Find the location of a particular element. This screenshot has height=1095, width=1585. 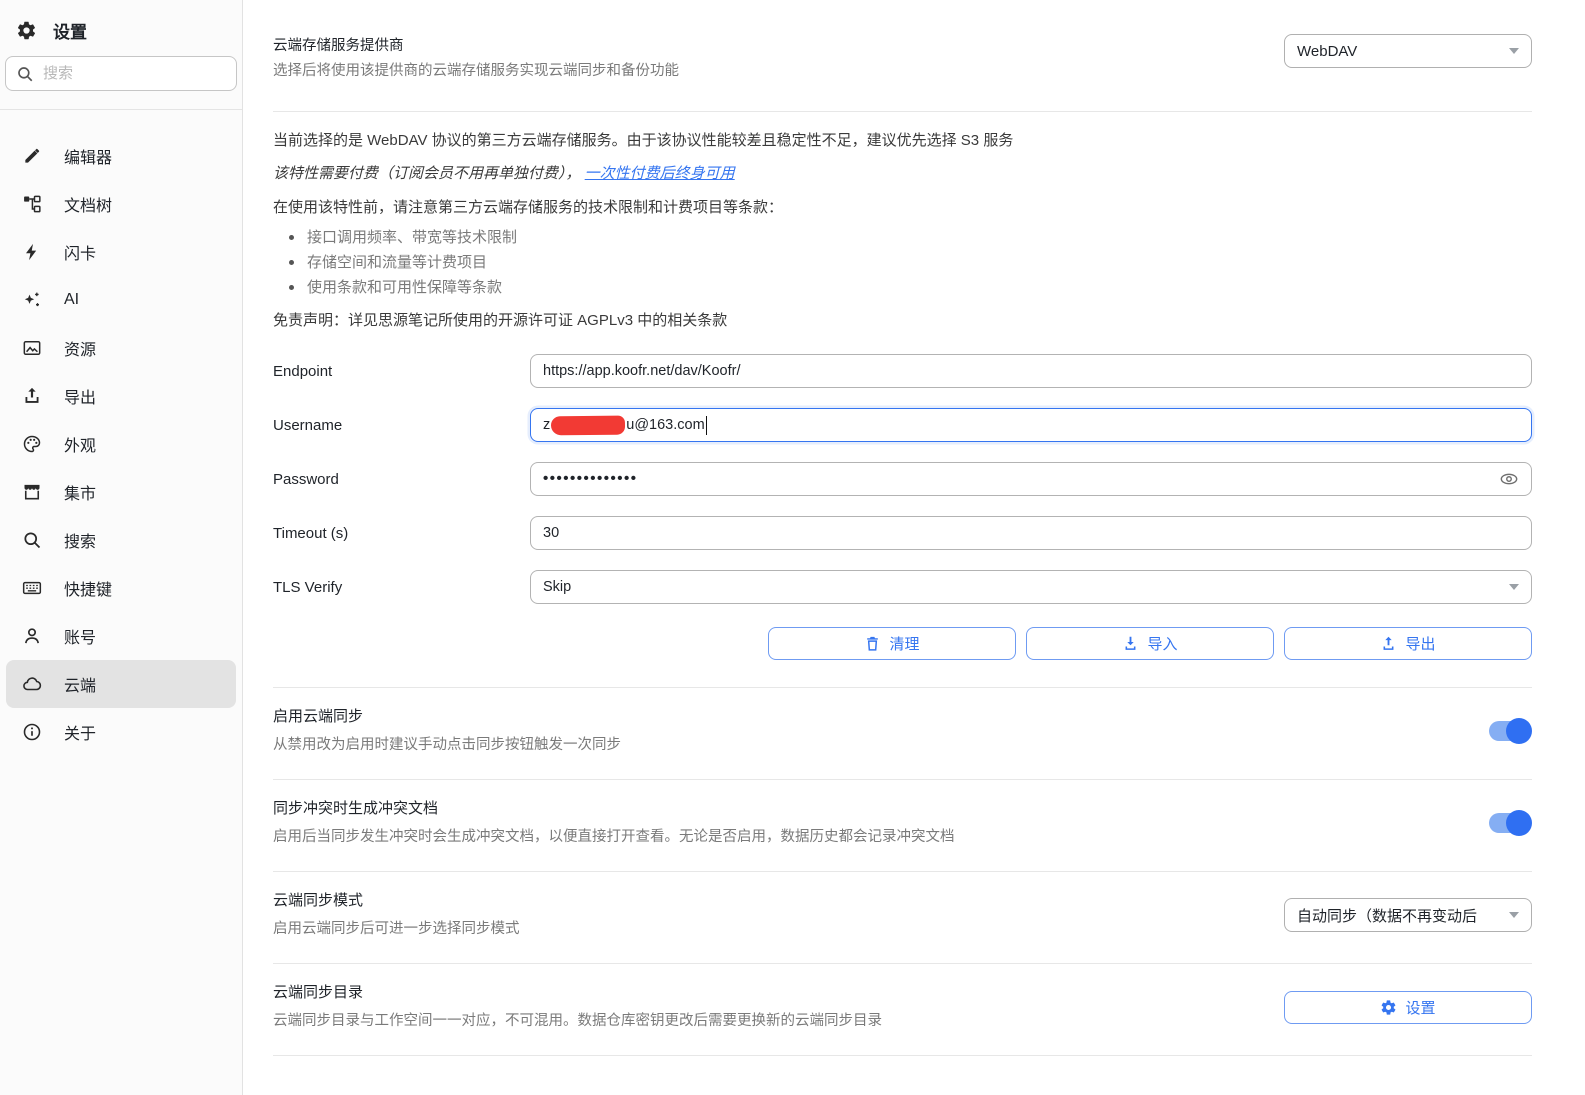

export-icon is located at coordinates (32, 396).